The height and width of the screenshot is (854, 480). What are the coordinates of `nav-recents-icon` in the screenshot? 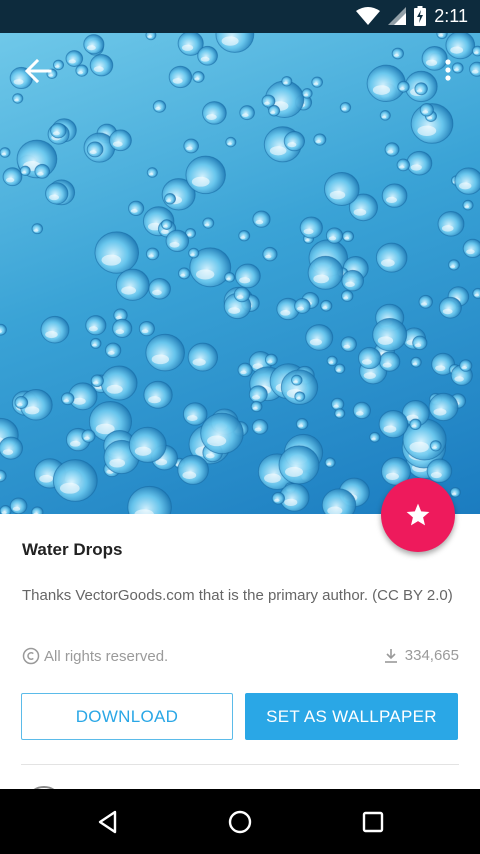 It's located at (373, 822).